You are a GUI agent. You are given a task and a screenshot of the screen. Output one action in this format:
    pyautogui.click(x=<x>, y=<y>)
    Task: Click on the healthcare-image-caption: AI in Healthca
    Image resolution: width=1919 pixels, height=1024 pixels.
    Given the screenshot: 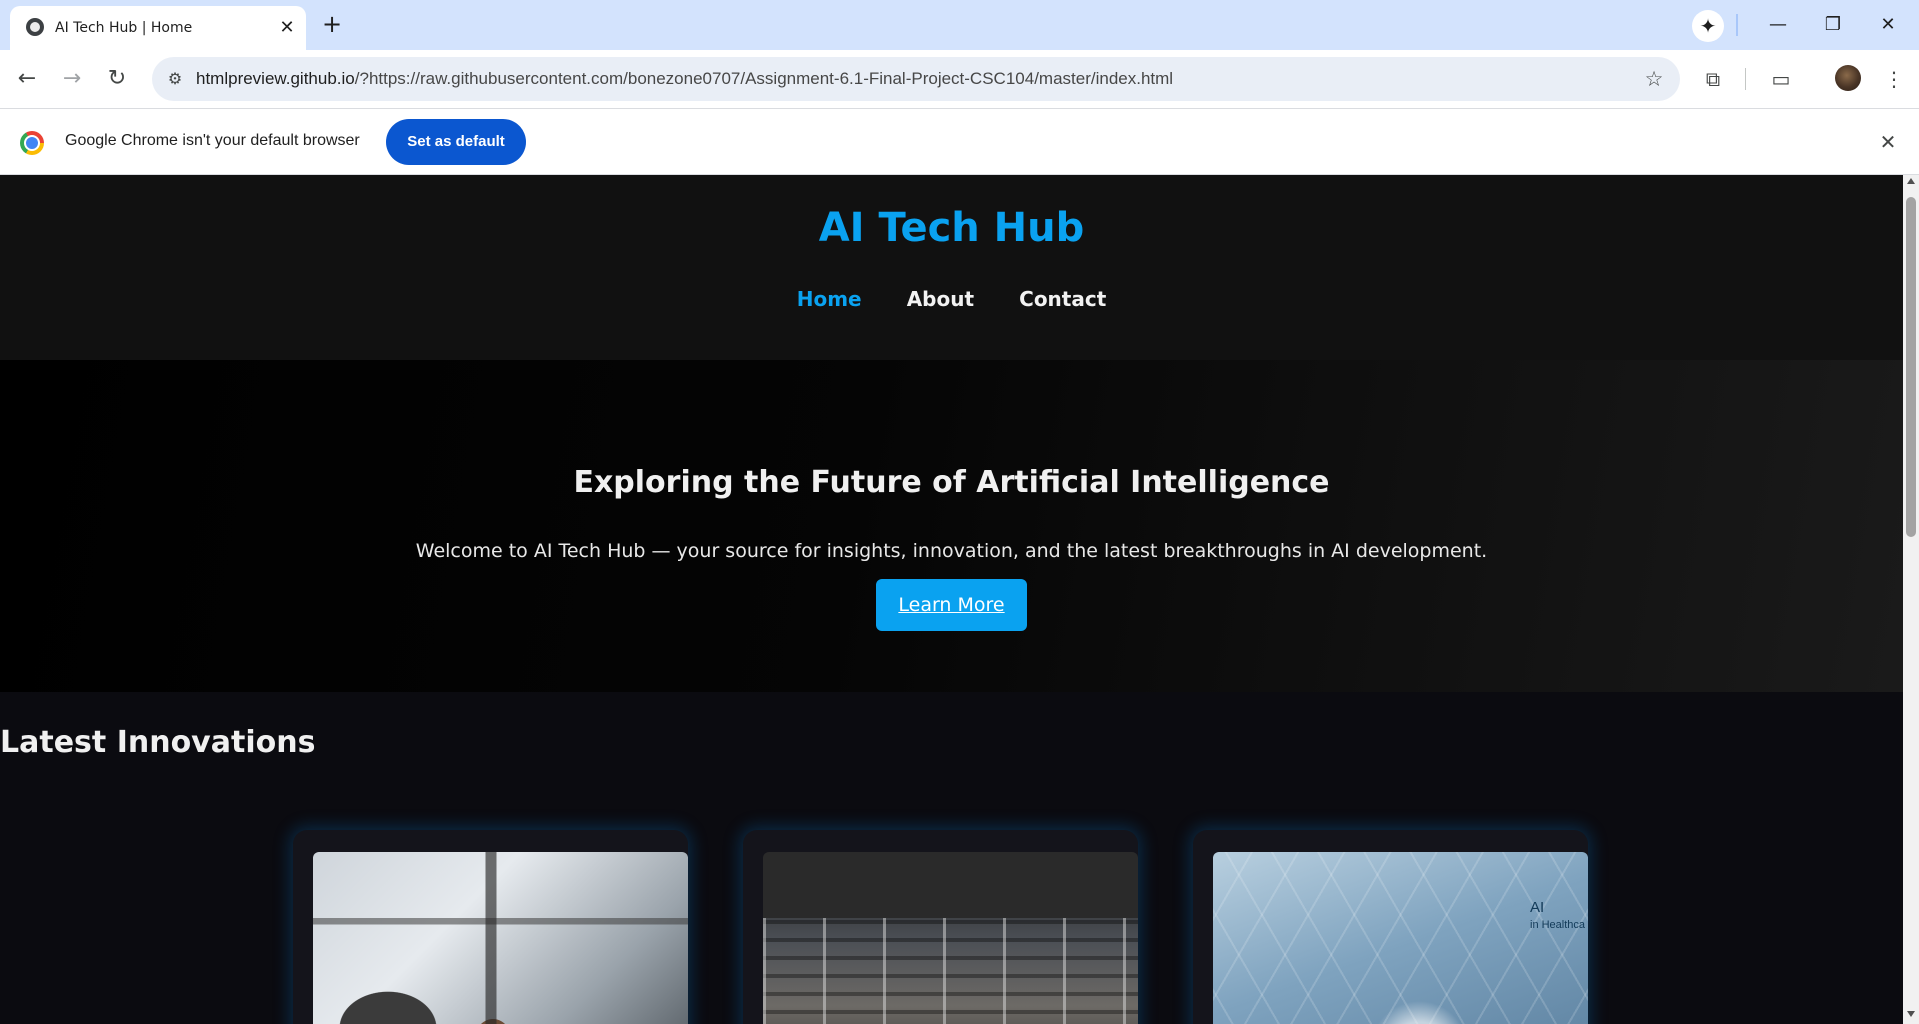 What is the action you would take?
    pyautogui.click(x=1557, y=916)
    